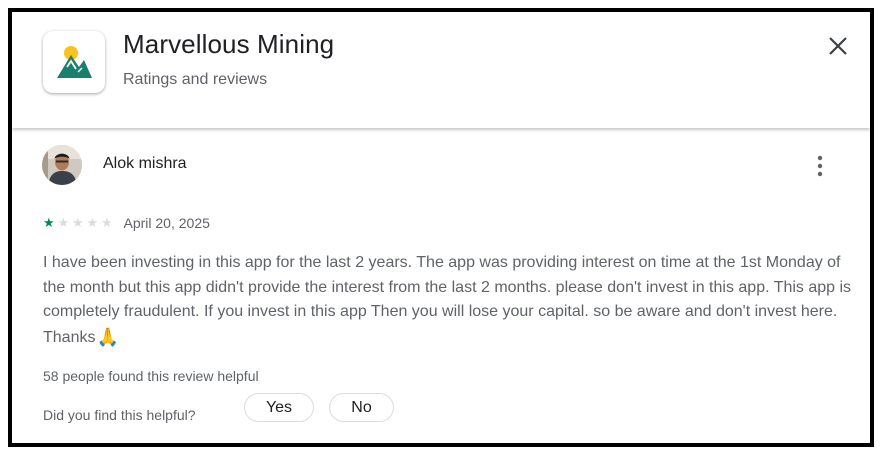 This screenshot has height=455, width=881. Describe the element at coordinates (107, 336) in the screenshot. I see `pray-emoji-icon: 🙏` at that location.